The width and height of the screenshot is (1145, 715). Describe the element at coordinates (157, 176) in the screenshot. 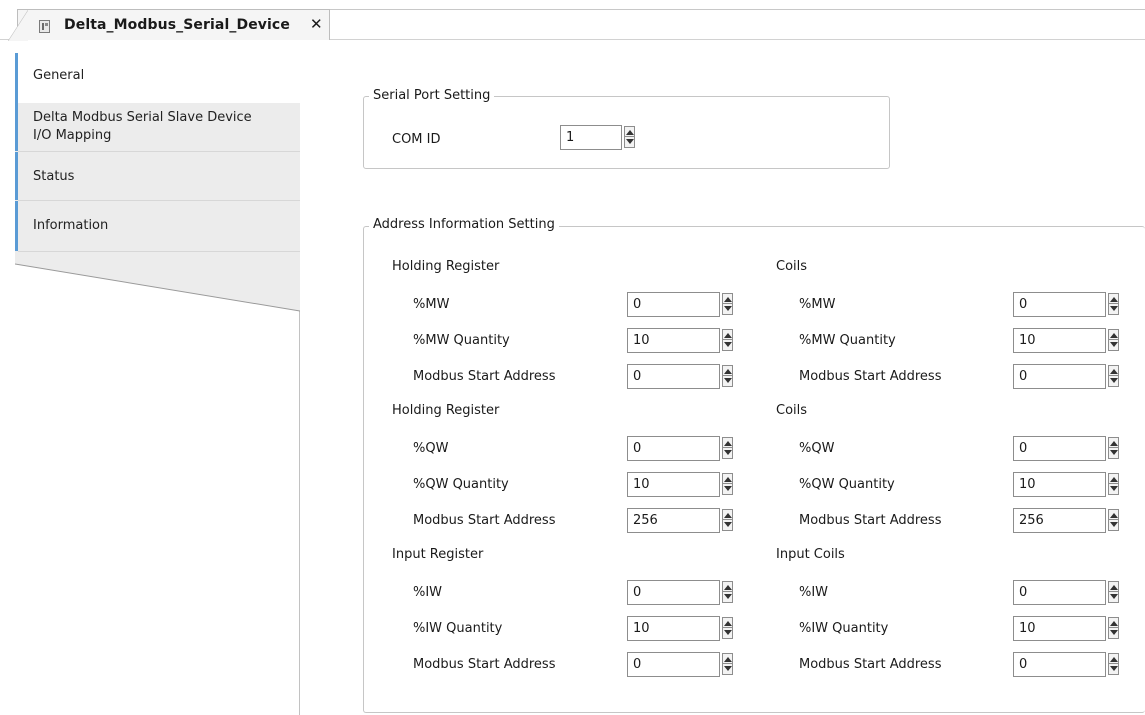

I see `nav-item-status: Status` at that location.